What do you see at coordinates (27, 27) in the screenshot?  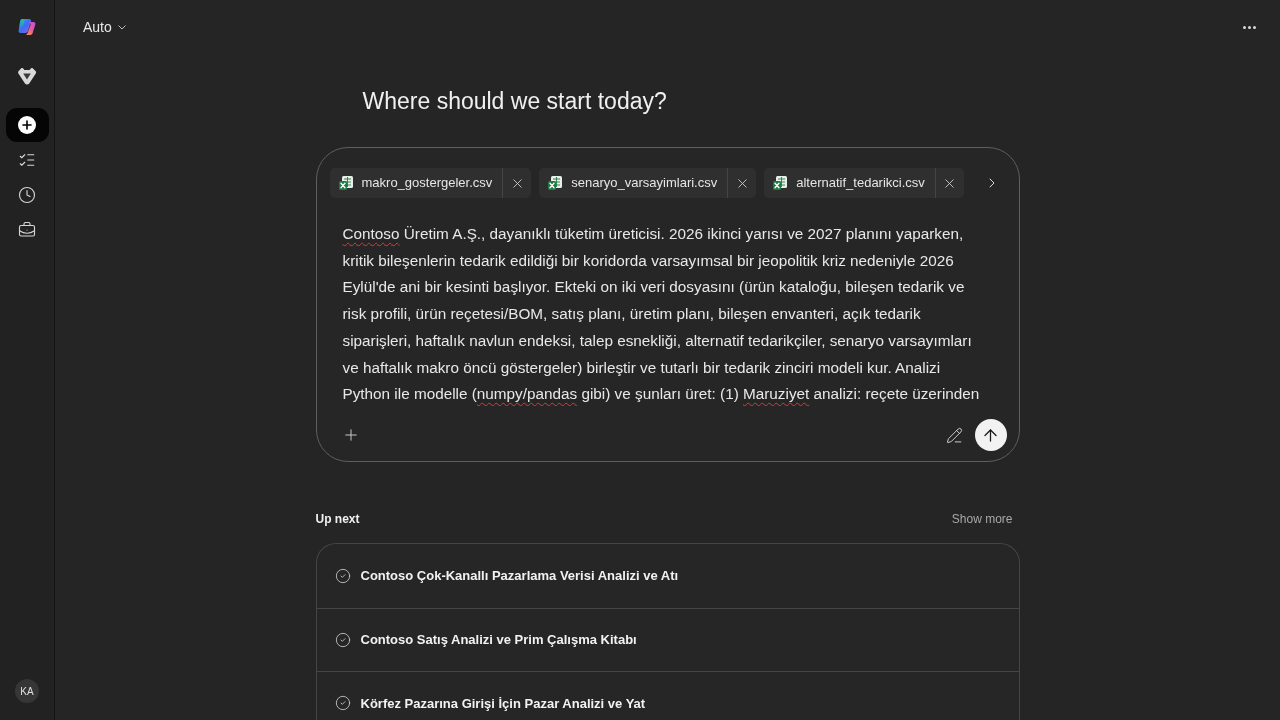 I see `logo-icon` at bounding box center [27, 27].